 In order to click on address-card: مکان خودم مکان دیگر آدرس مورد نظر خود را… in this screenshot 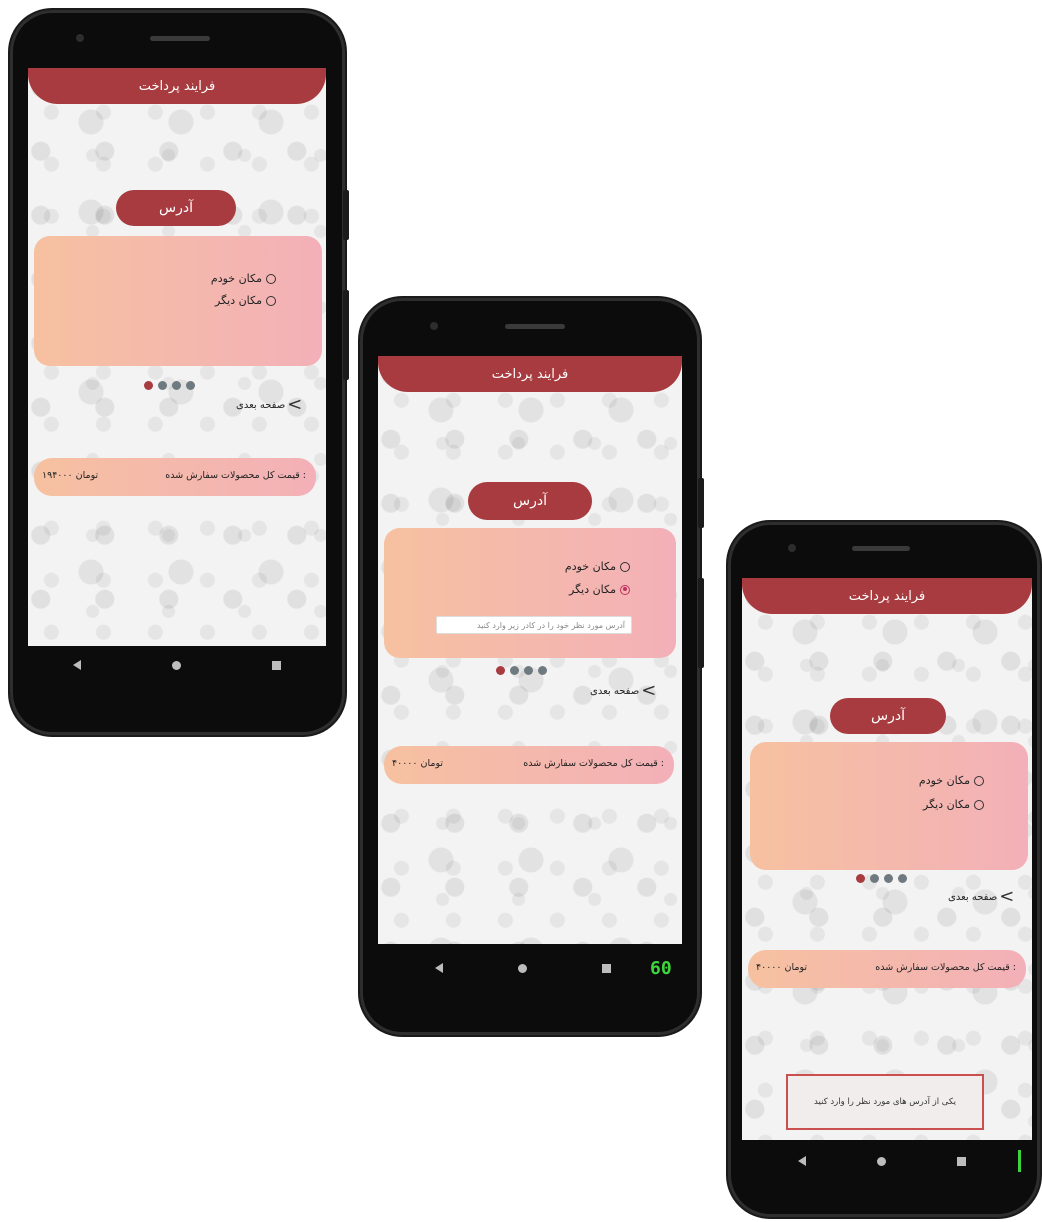, I will do `click(530, 593)`.